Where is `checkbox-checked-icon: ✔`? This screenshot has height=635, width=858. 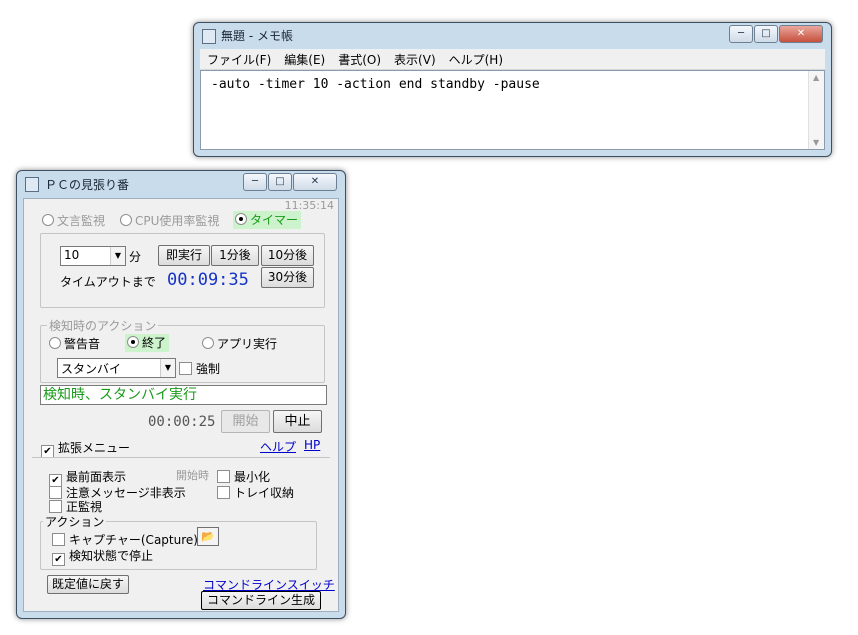
checkbox-checked-icon: ✔ is located at coordinates (58, 559).